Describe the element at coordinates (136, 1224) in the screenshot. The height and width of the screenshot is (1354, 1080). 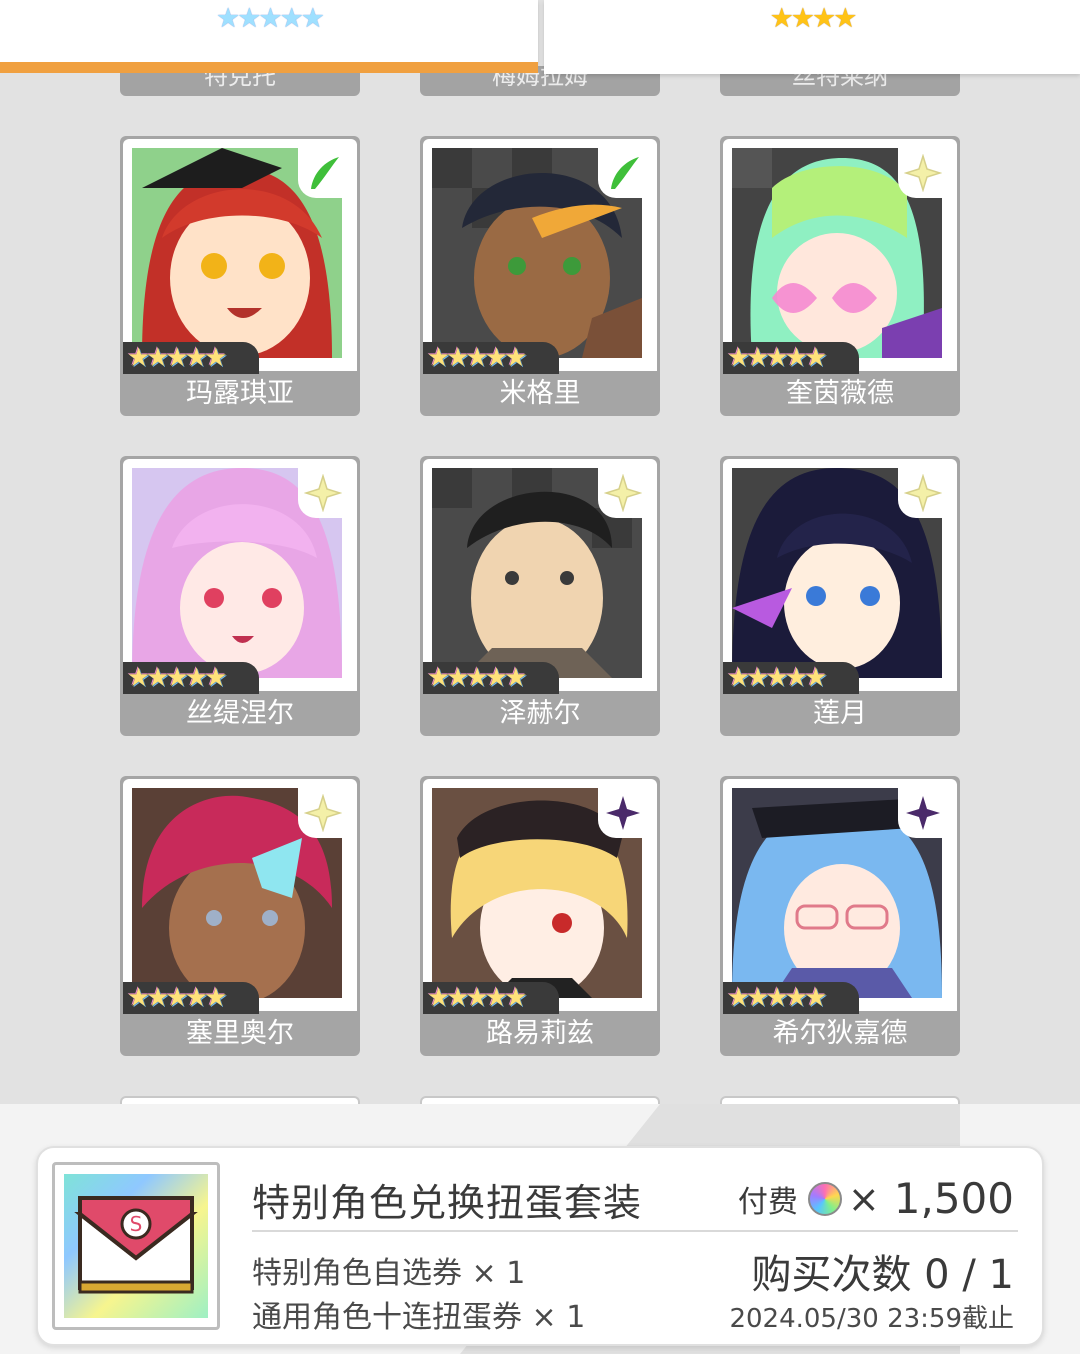
I see `svg-text: S` at that location.